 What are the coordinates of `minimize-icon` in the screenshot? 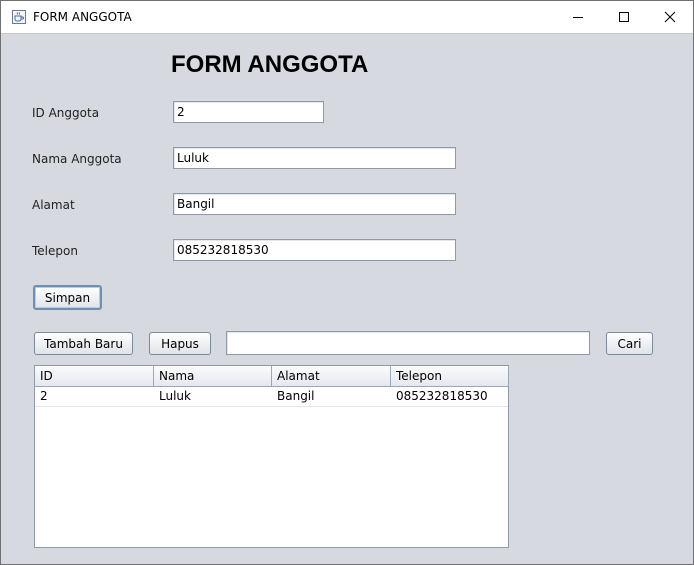 It's located at (578, 17).